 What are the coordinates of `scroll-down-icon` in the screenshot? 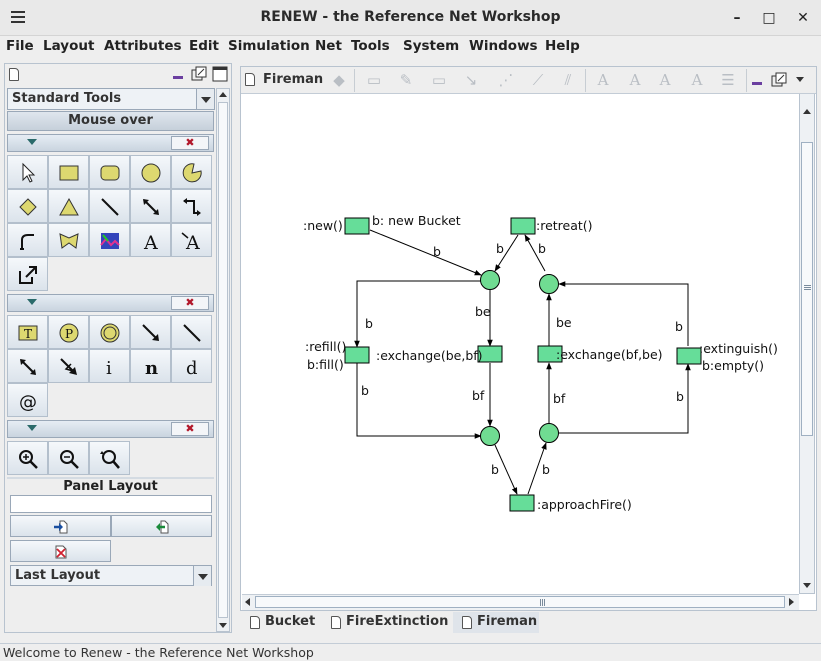 It's located at (223, 625).